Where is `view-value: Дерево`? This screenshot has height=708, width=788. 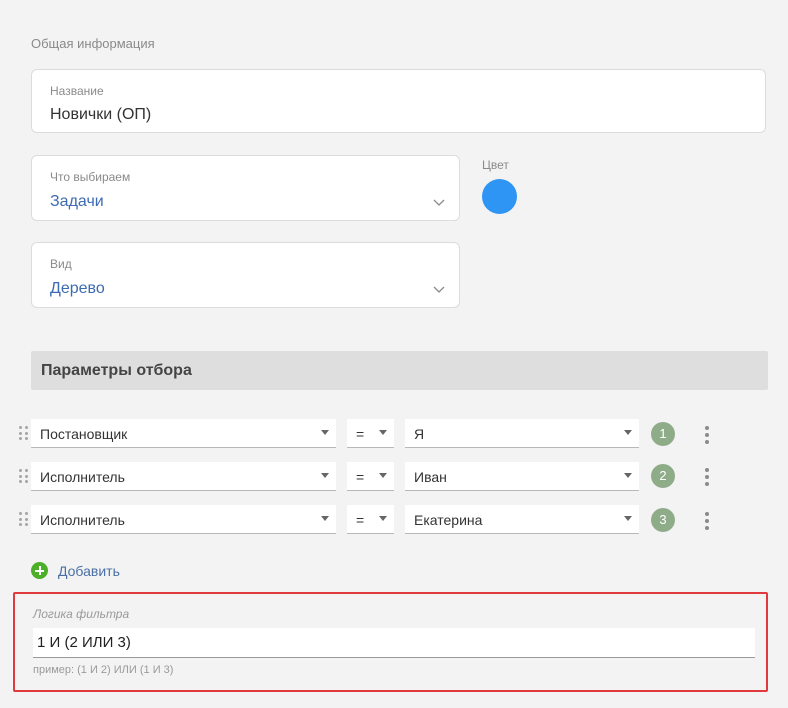 view-value: Дерево is located at coordinates (77, 288).